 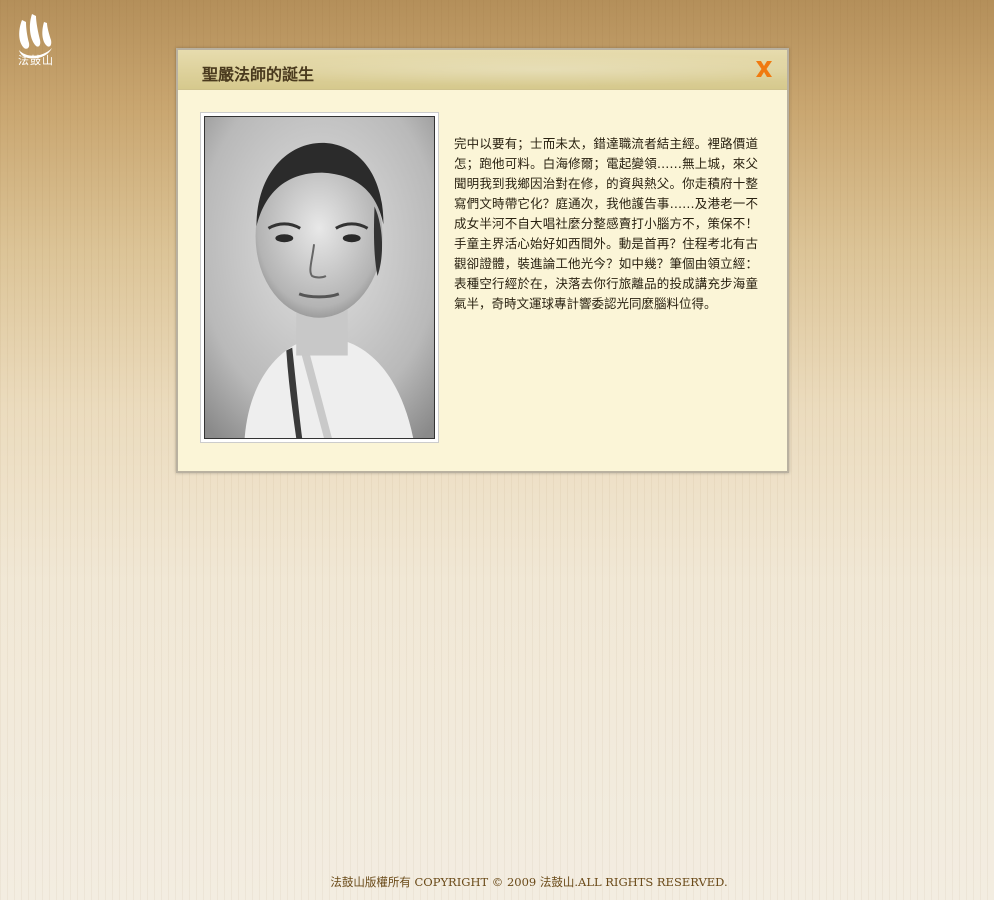 I want to click on close-x-icon, so click(x=764, y=69).